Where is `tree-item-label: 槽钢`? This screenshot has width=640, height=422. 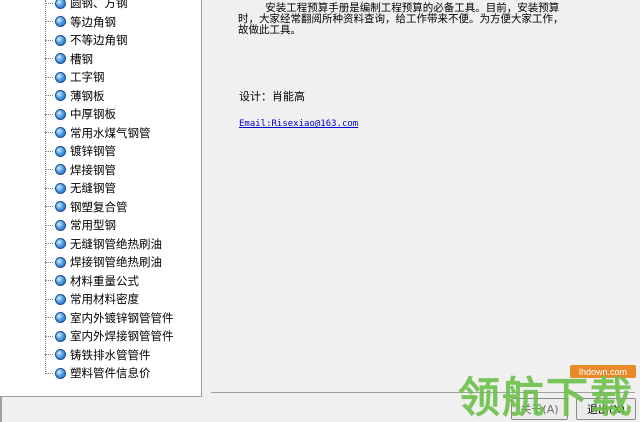 tree-item-label: 槽钢 is located at coordinates (81, 58).